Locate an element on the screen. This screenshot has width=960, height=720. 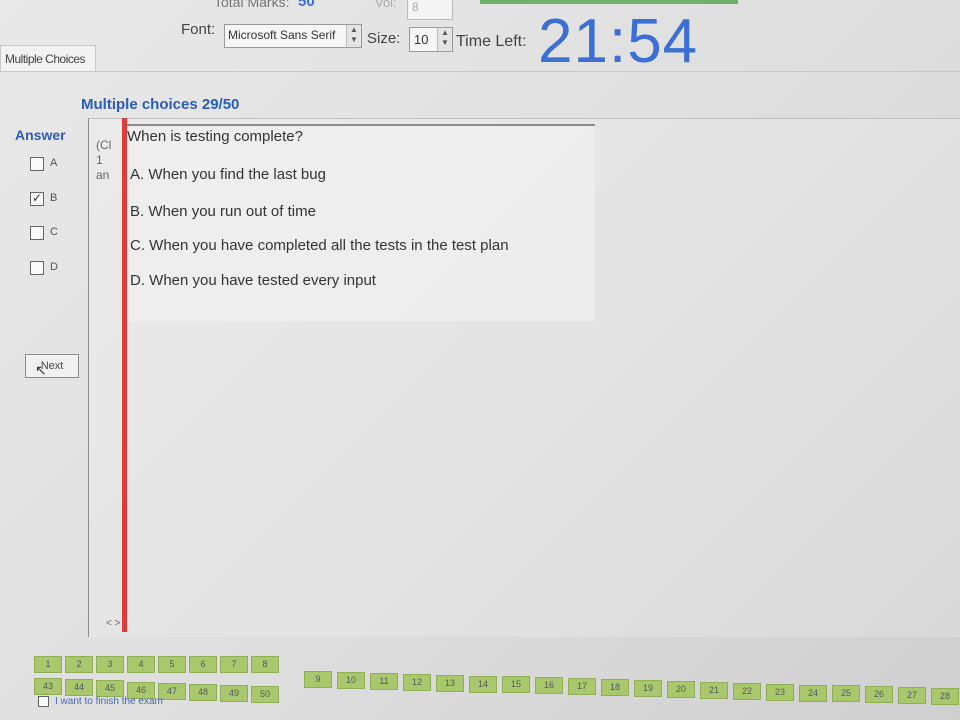
answer-label-d: D is located at coordinates (54, 267).